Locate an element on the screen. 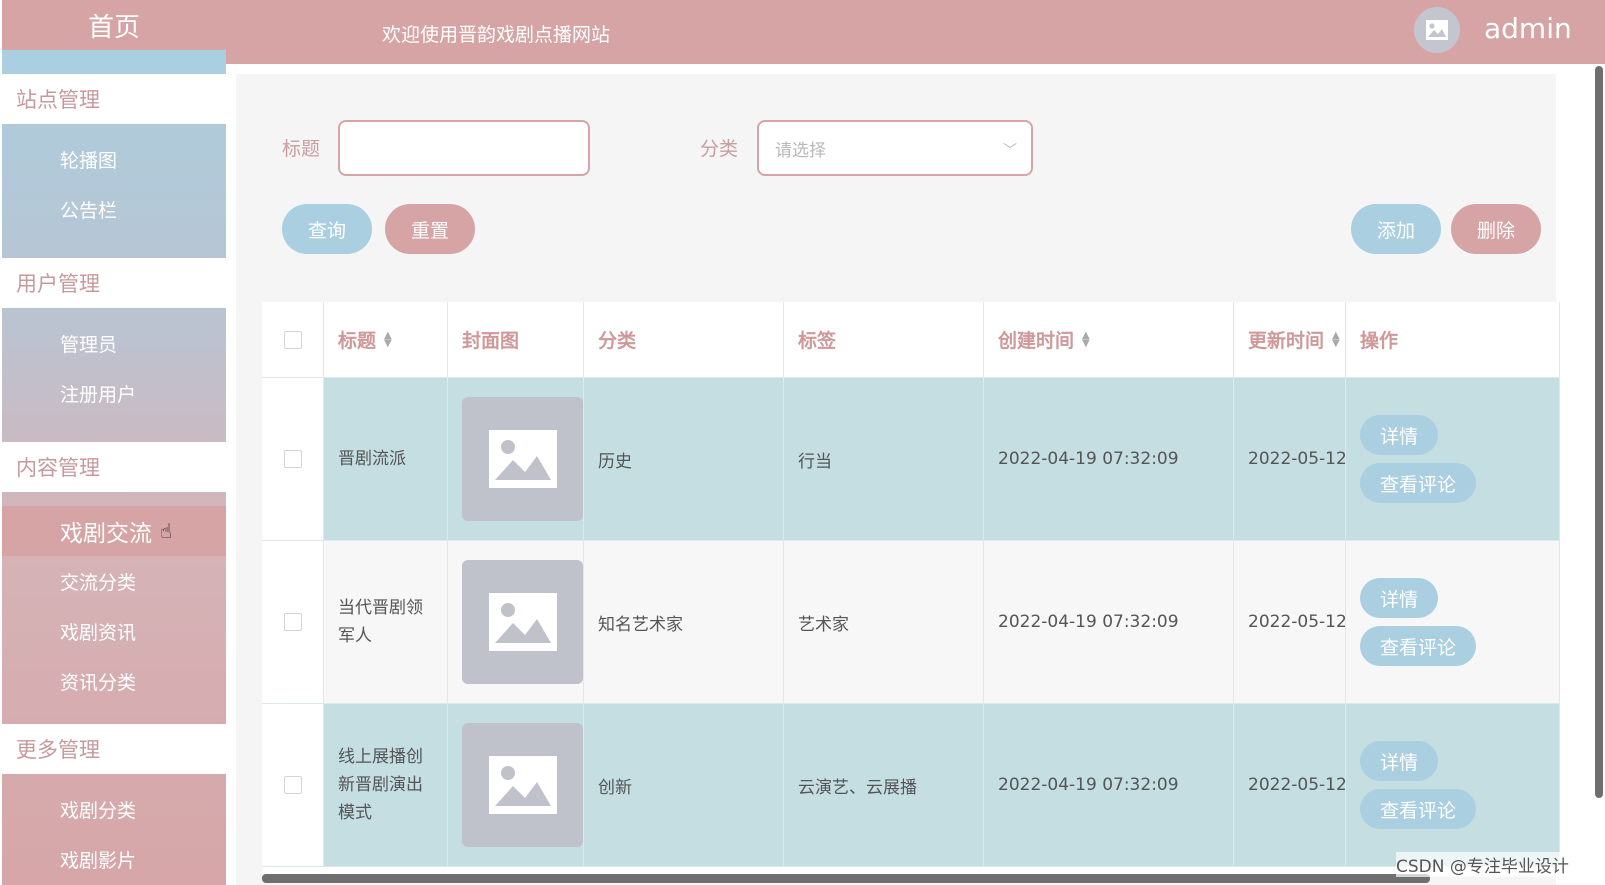 The width and height of the screenshot is (1605, 885). sidebar-item-notice: 公告栏 is located at coordinates (114, 209).